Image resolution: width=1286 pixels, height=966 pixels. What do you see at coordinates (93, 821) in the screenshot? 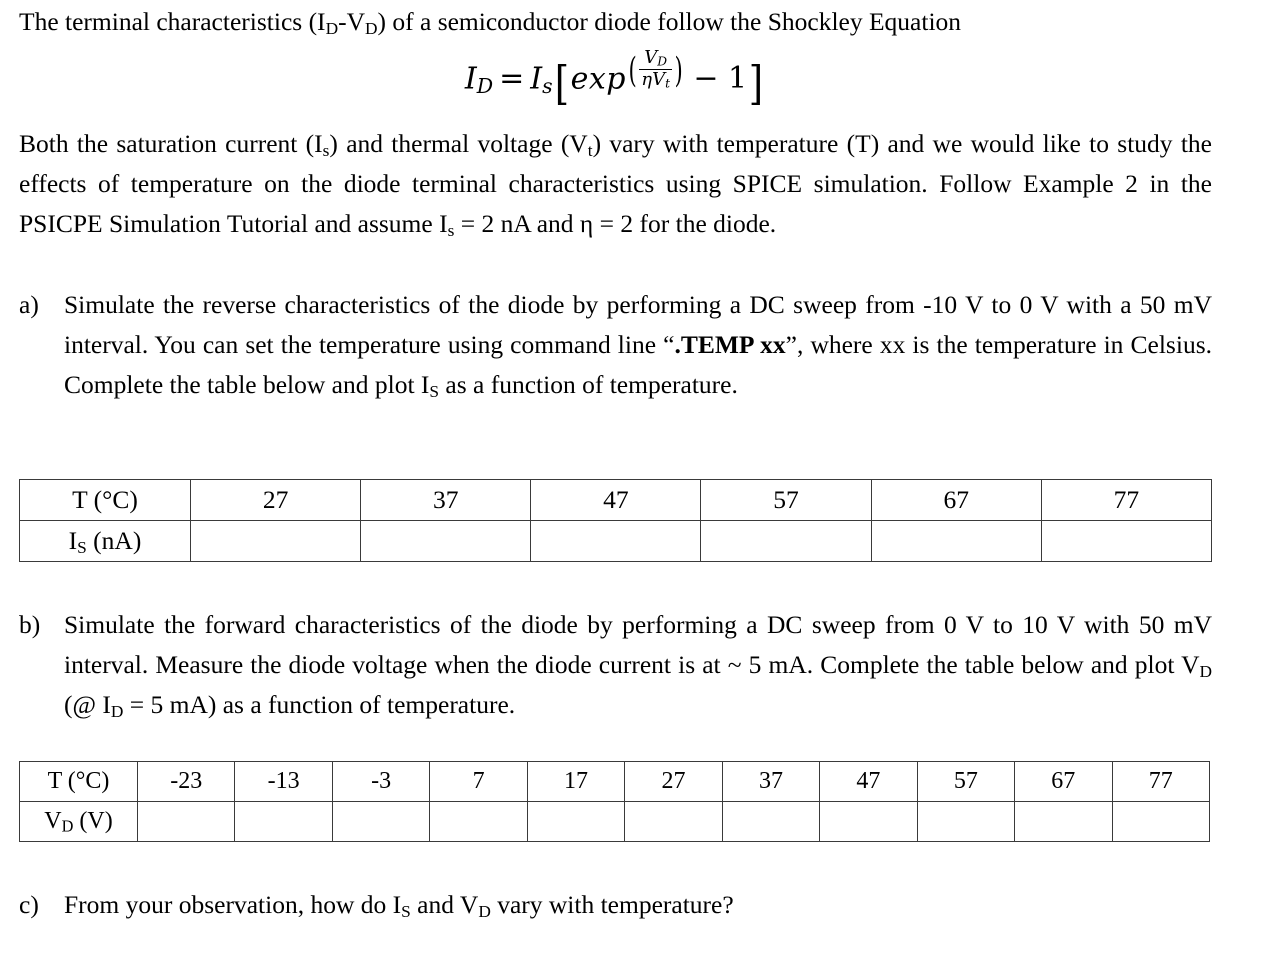
I see `table-vd-label-unit: (V)` at bounding box center [93, 821].